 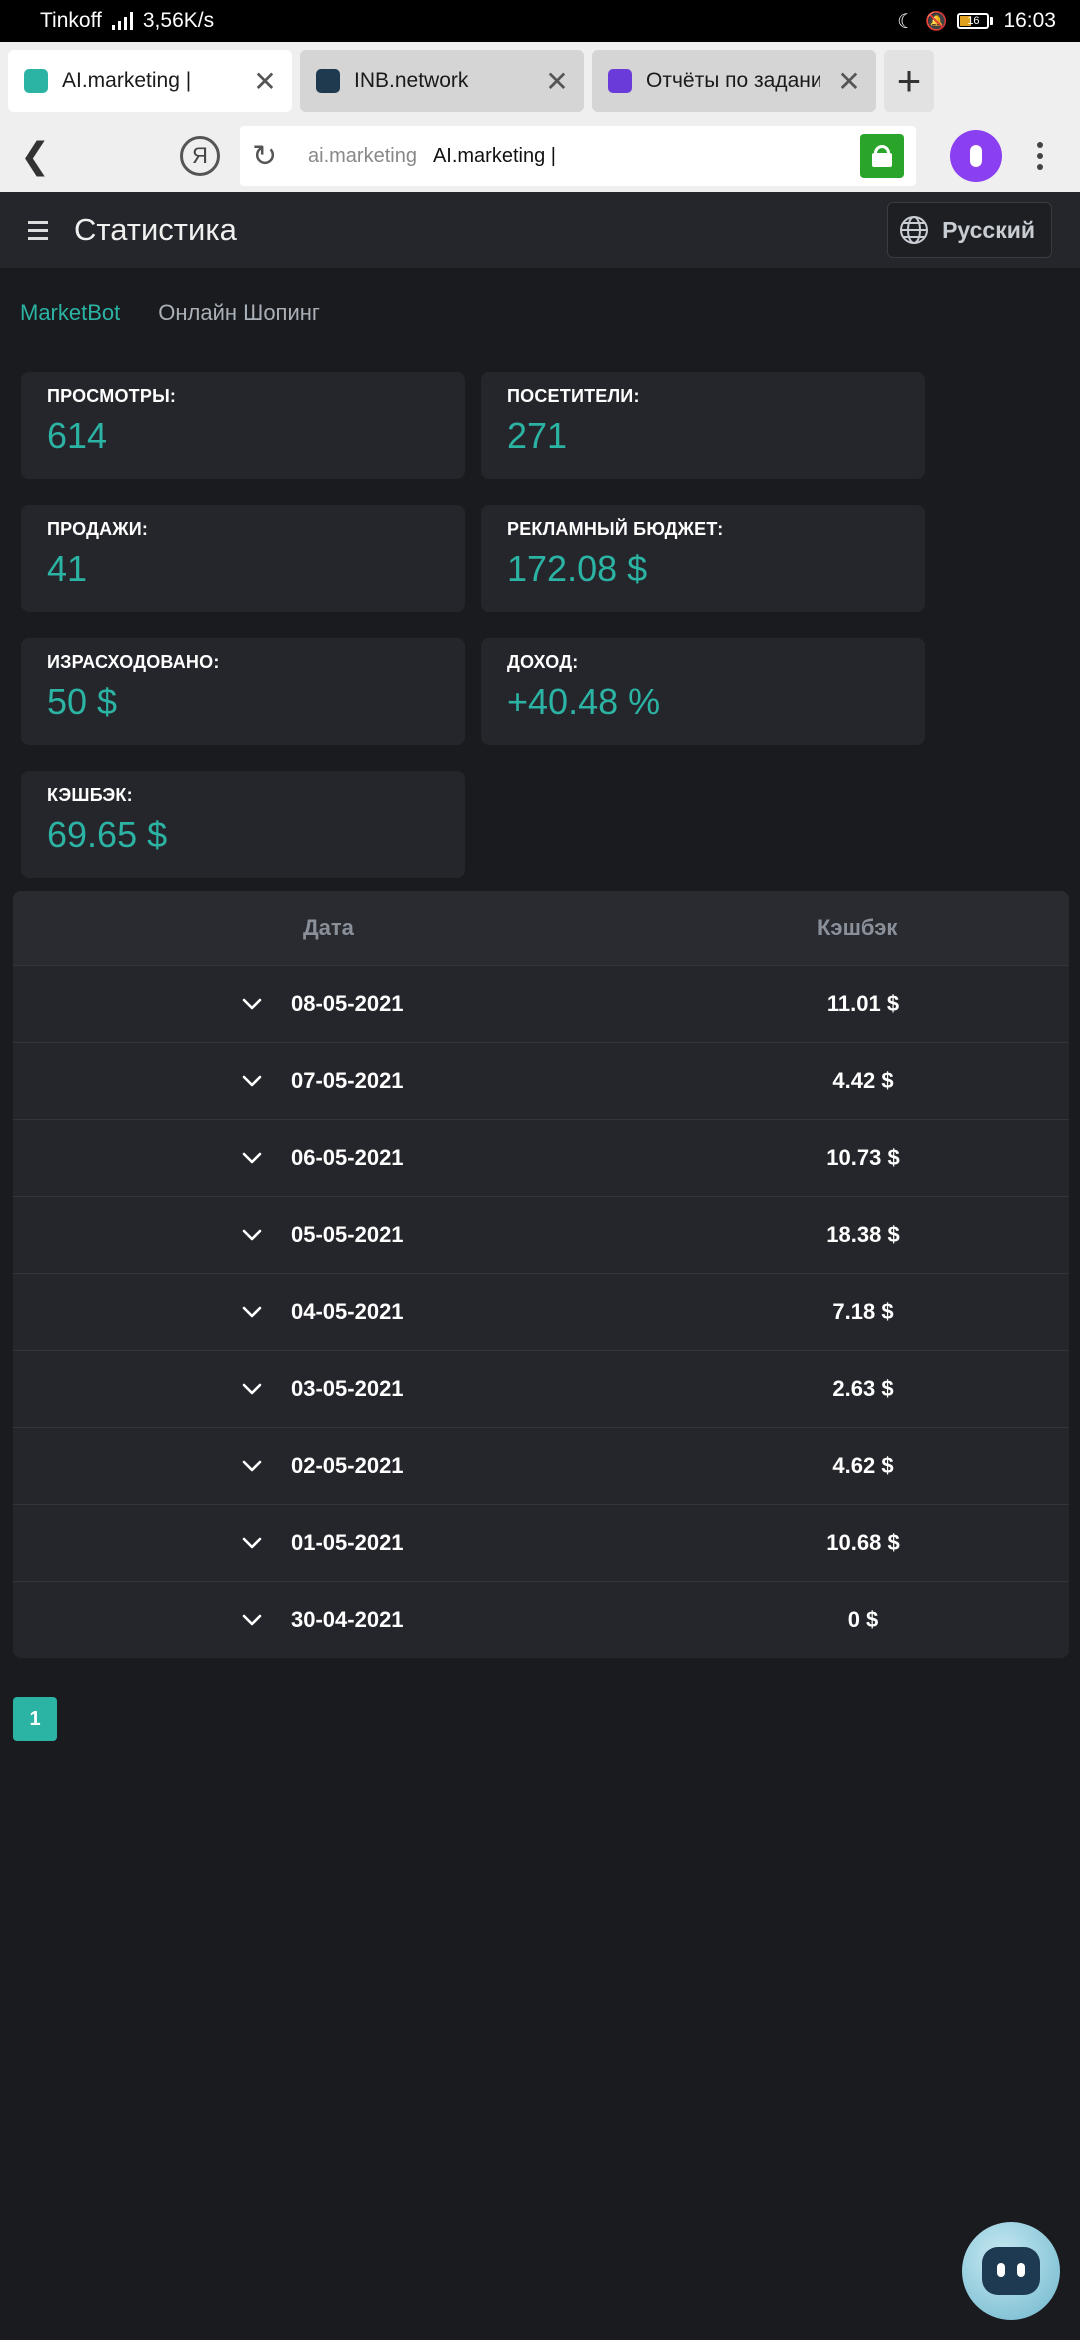 What do you see at coordinates (541, 1080) in the screenshot?
I see `table-row: 07-05-2021 4.42 $` at bounding box center [541, 1080].